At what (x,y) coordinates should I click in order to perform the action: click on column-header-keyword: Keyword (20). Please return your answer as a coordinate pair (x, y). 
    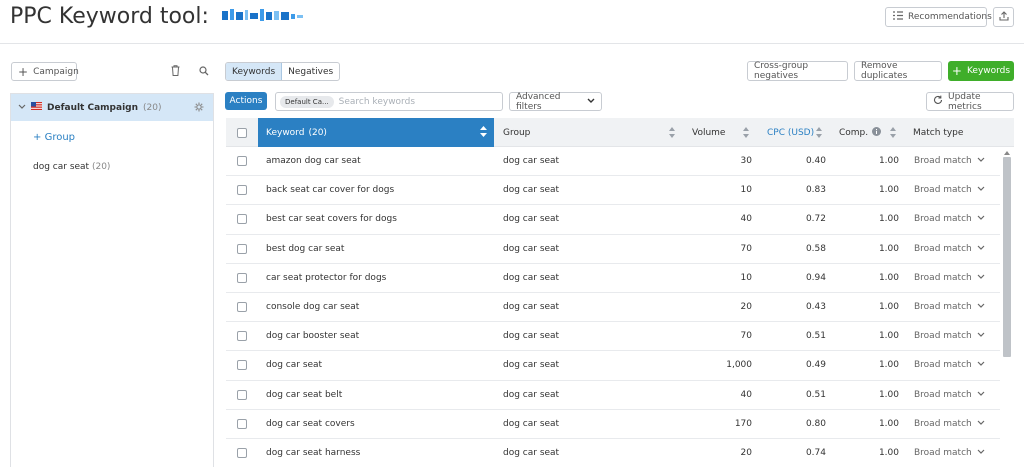
    Looking at the image, I should click on (376, 132).